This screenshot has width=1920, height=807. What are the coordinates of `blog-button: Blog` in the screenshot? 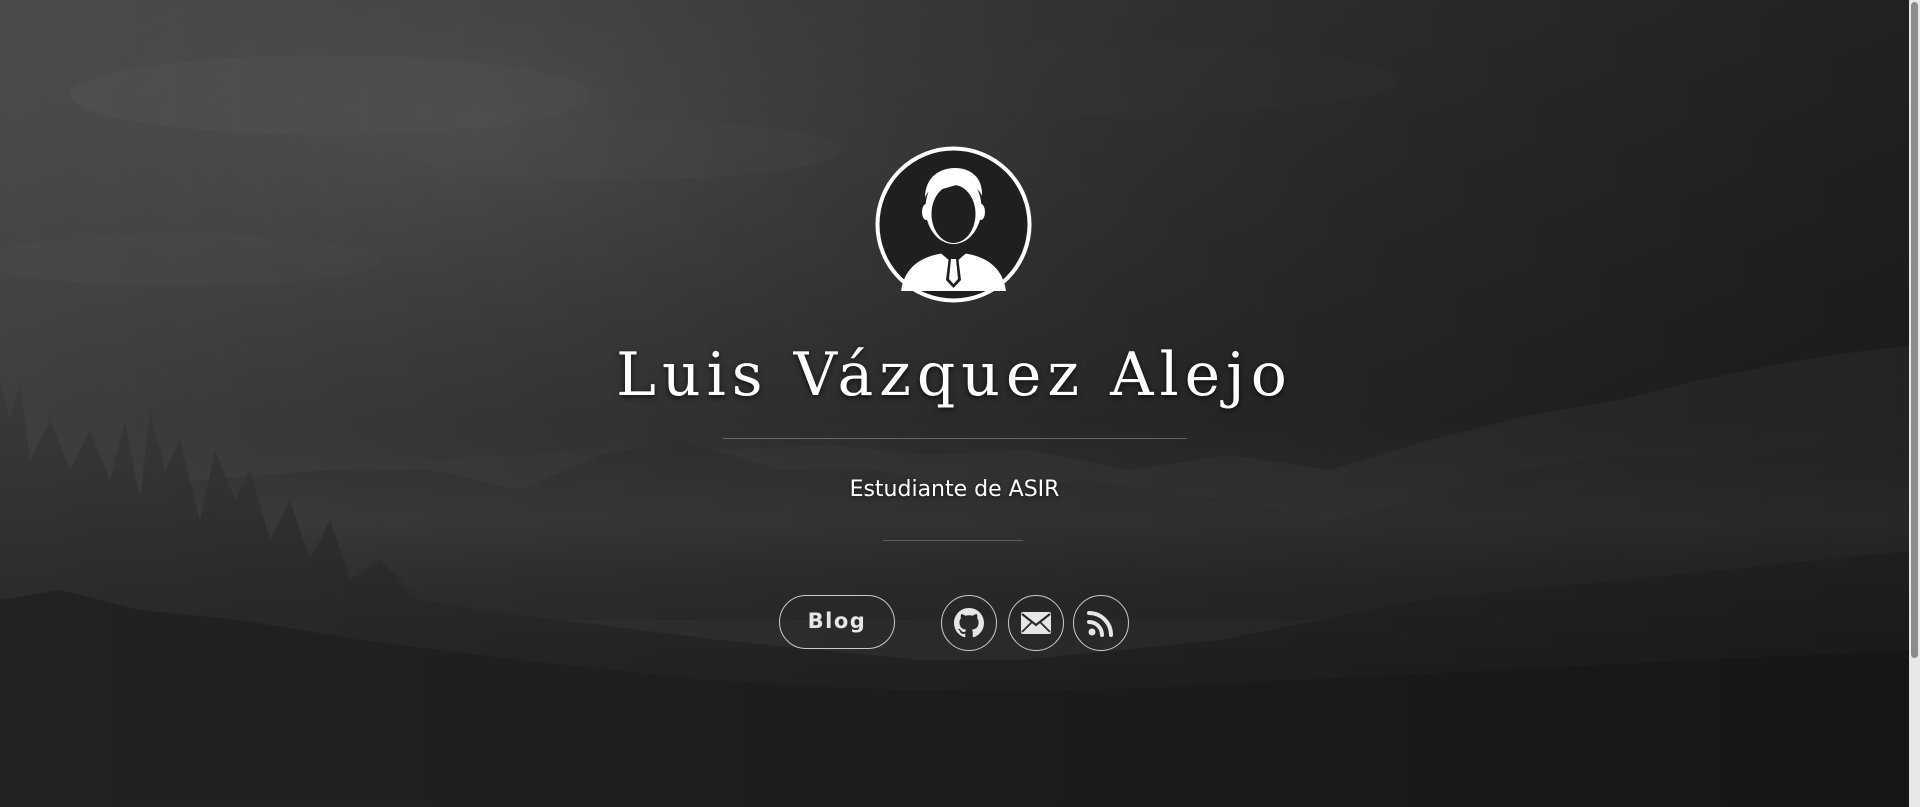 It's located at (837, 622).